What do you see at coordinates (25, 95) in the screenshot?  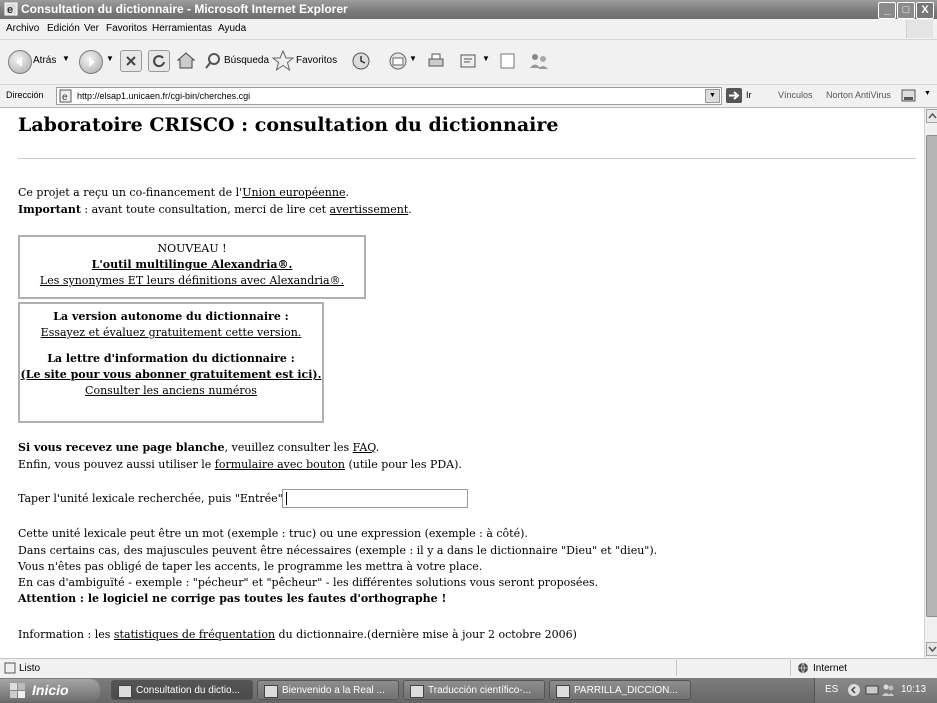 I see `address-label: Dirección` at bounding box center [25, 95].